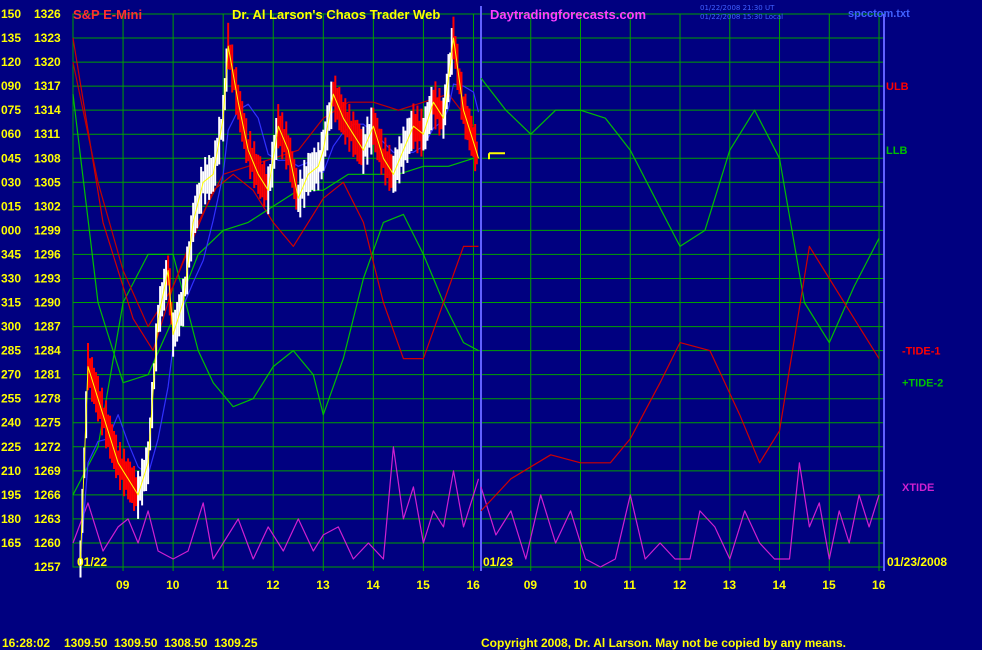  Describe the element at coordinates (47, 303) in the screenshot. I see `price-tick-label: 1290` at that location.